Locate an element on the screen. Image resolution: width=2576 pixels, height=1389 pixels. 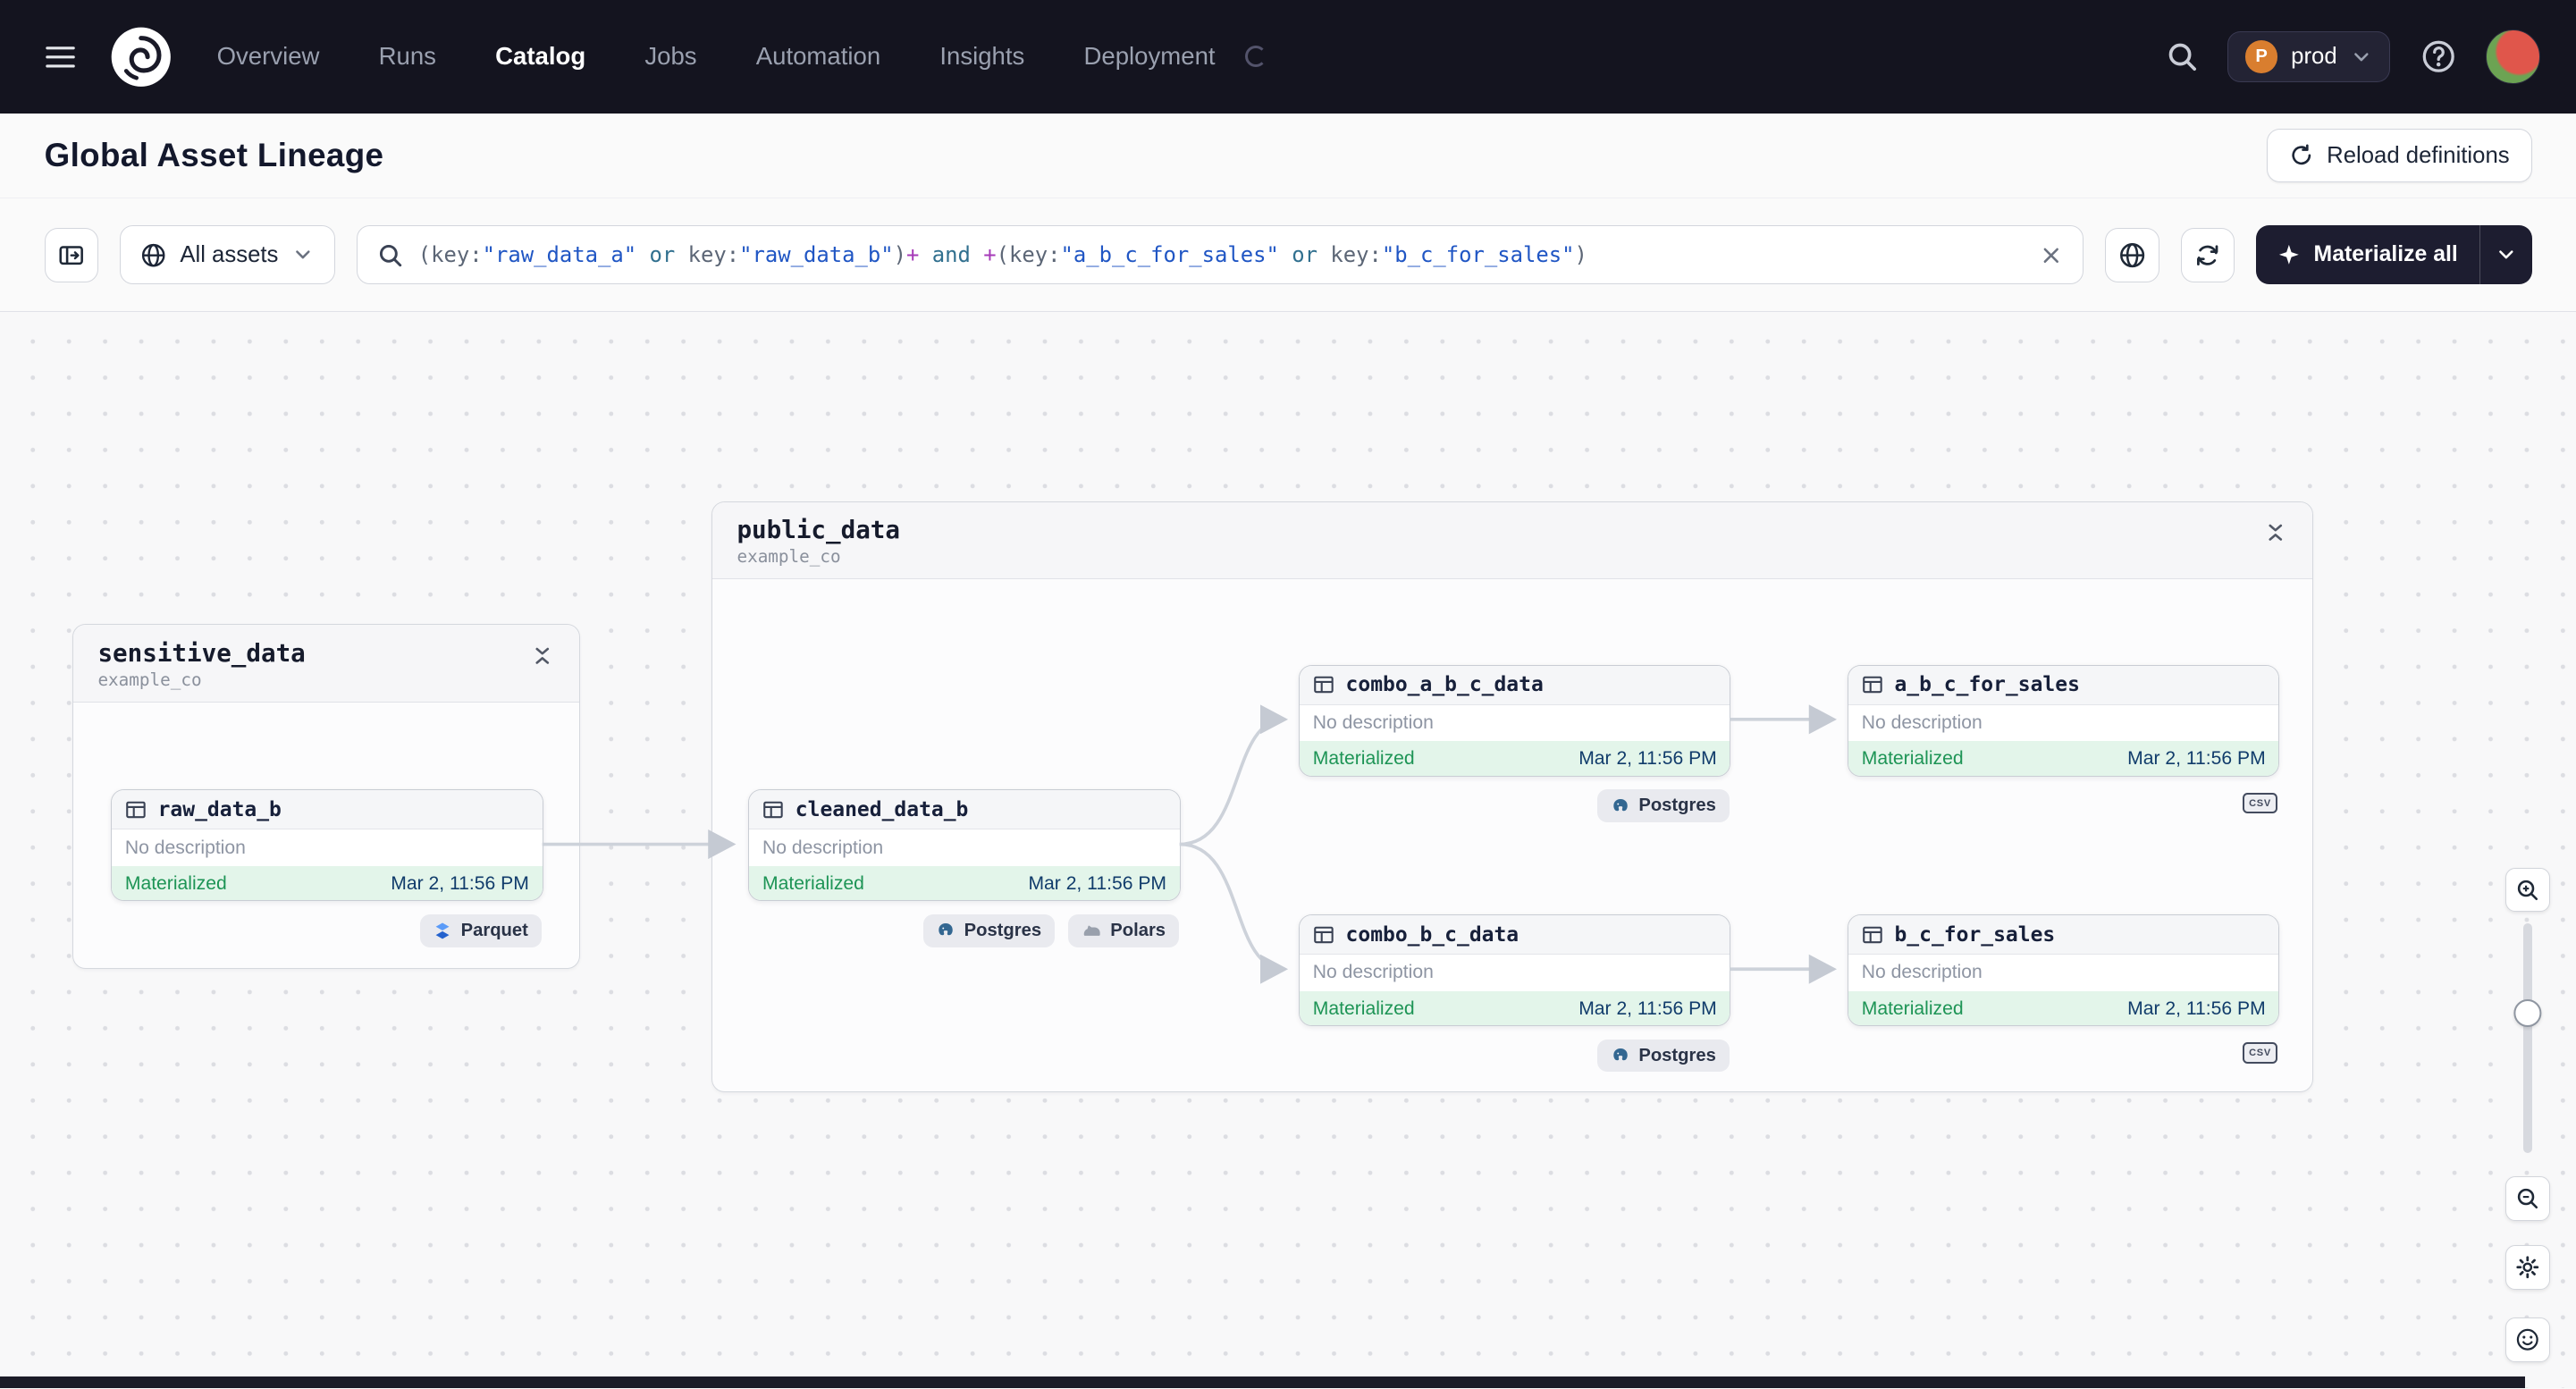
deployment-switcher: P prod is located at coordinates (2309, 56).